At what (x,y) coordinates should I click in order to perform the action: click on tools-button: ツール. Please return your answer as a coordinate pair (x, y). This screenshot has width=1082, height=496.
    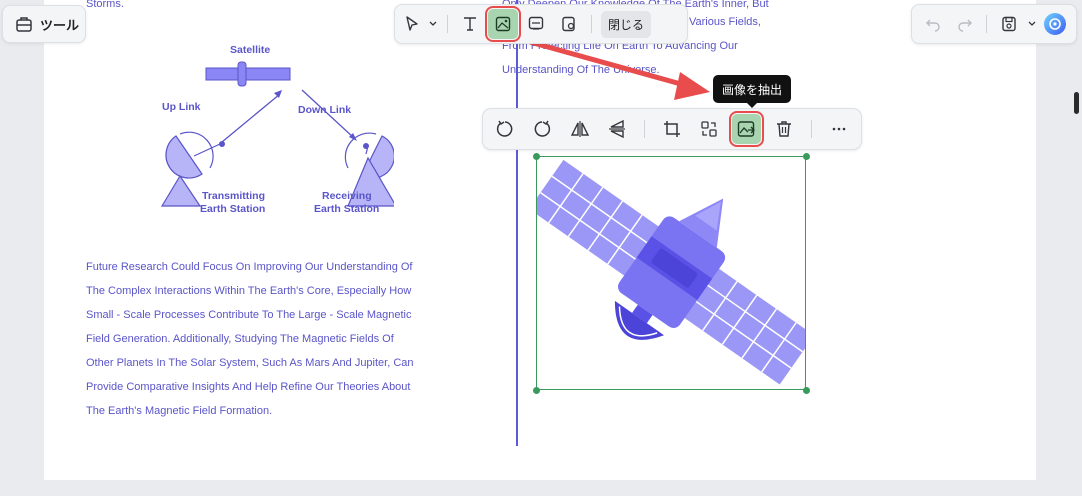
    Looking at the image, I should click on (44, 24).